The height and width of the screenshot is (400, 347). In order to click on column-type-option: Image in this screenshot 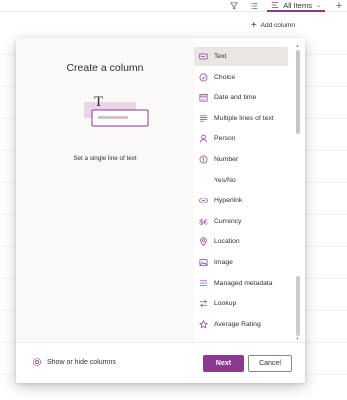, I will do `click(241, 262)`.